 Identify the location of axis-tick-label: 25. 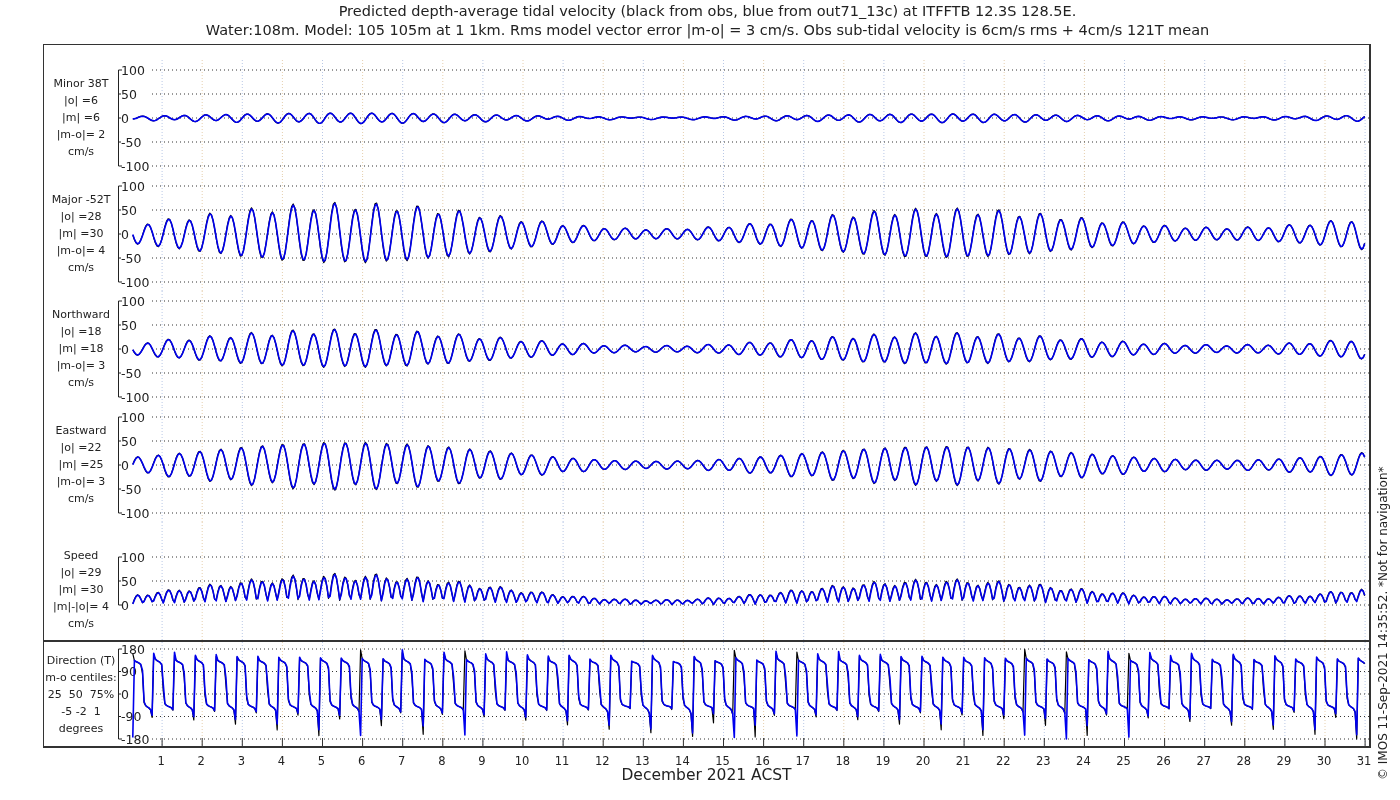
(1123, 761).